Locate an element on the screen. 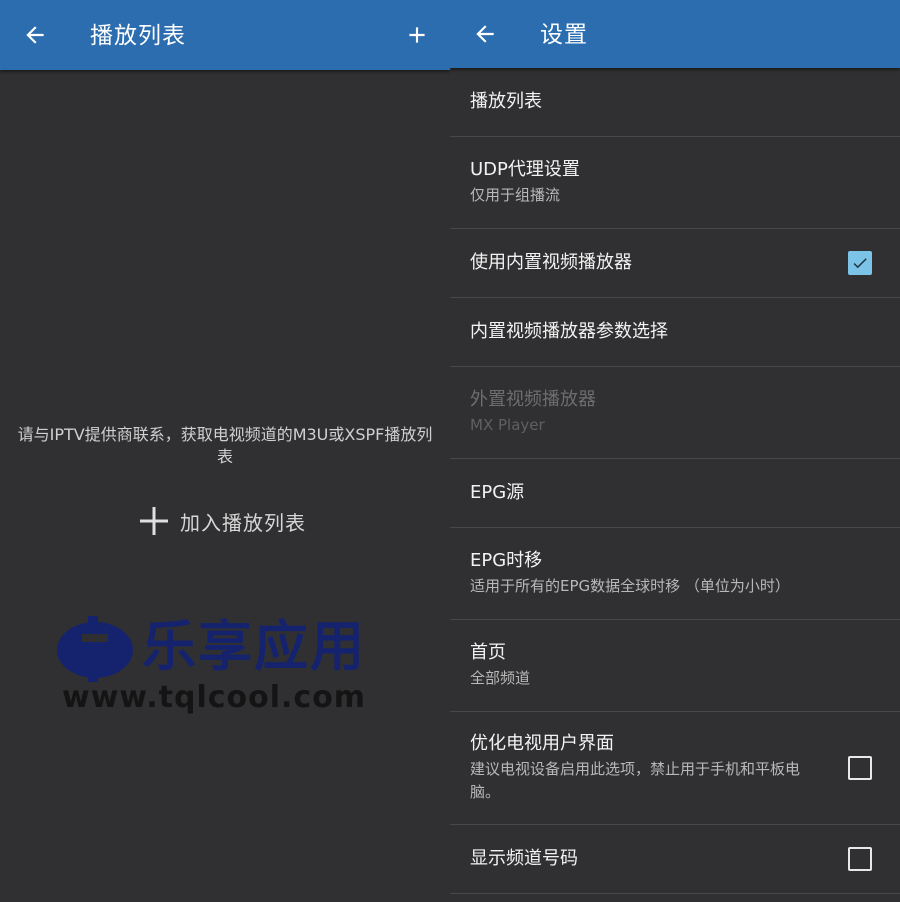 The width and height of the screenshot is (900, 902). setting-title: 播放列表 is located at coordinates (506, 101).